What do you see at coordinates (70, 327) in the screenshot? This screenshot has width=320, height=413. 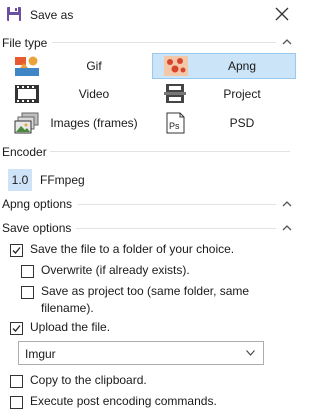 I see `checkbox-label: Upload the file.` at bounding box center [70, 327].